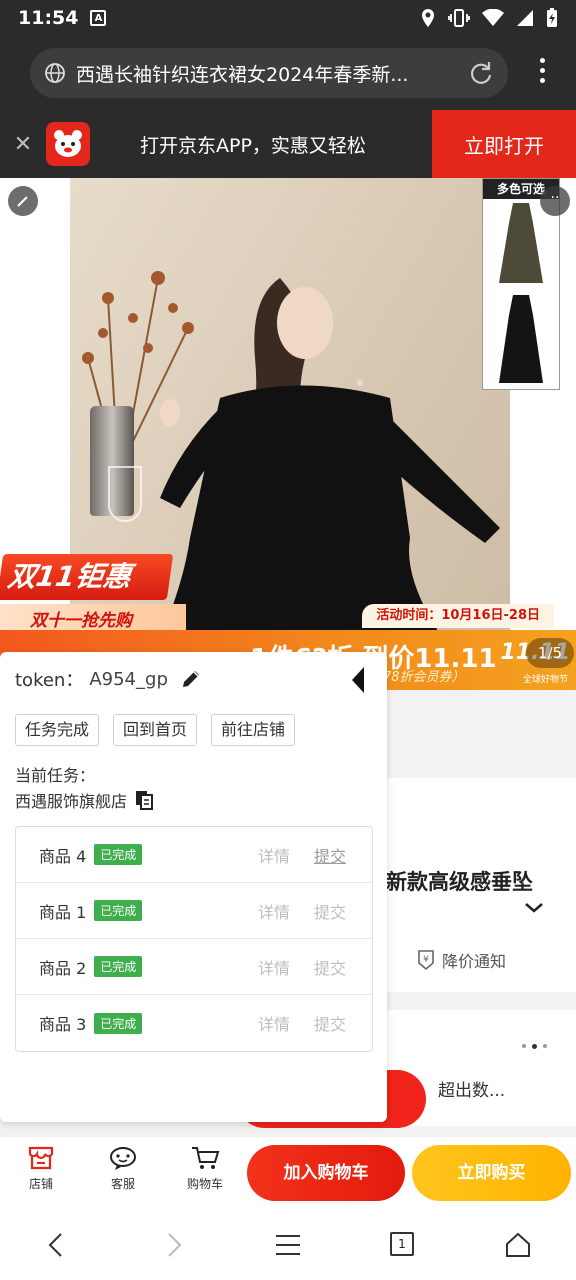 The height and width of the screenshot is (1280, 576). What do you see at coordinates (543, 73) in the screenshot?
I see `more-options-icon` at bounding box center [543, 73].